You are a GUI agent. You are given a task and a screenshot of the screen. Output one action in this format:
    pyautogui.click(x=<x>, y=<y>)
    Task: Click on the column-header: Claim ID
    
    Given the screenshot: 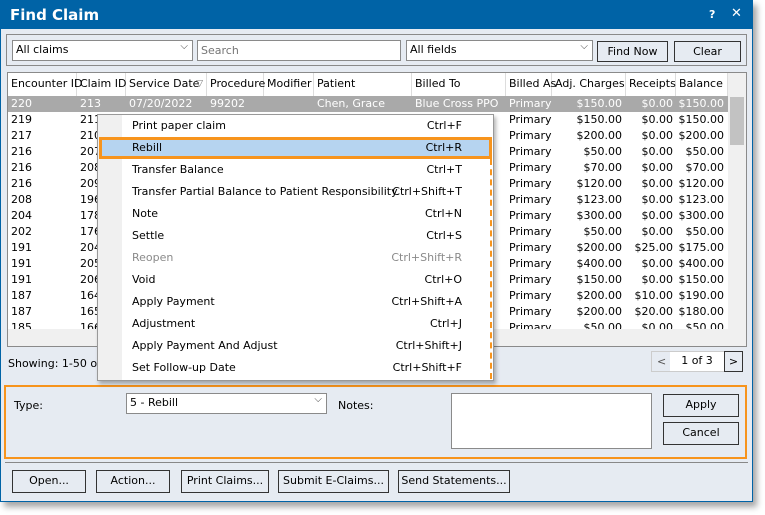 What is the action you would take?
    pyautogui.click(x=101, y=84)
    